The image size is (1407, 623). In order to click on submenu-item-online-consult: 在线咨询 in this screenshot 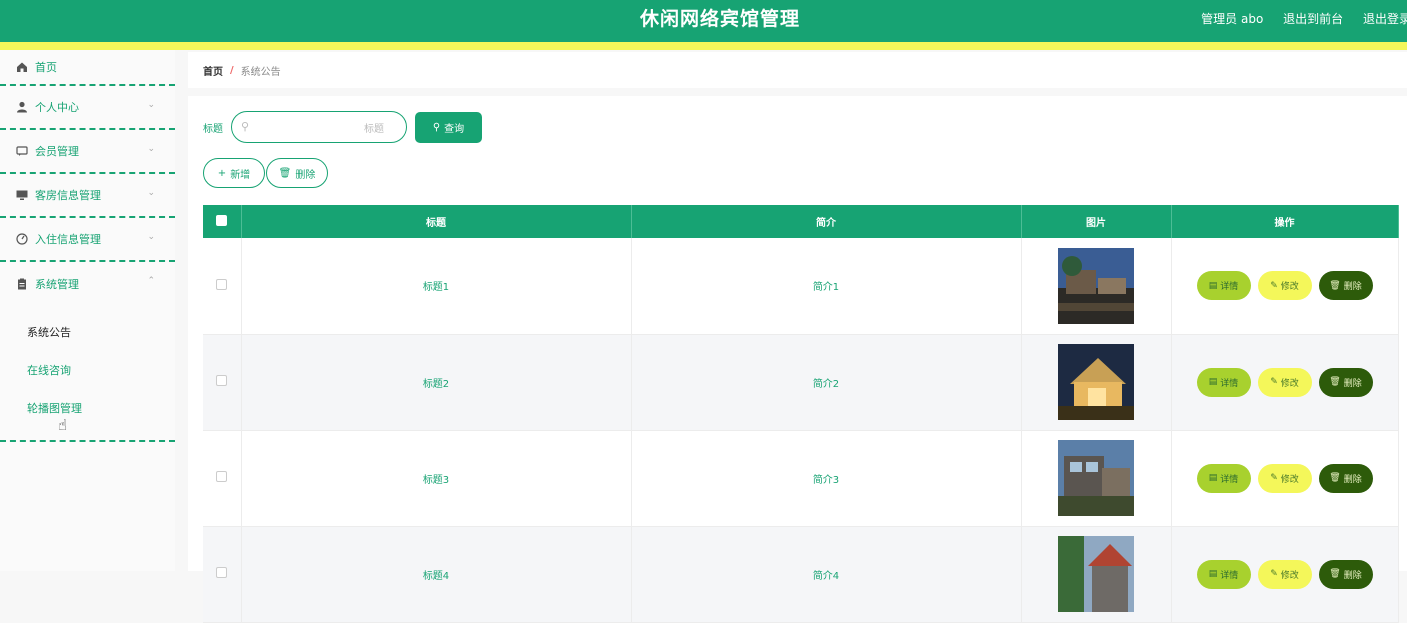, I will do `click(87, 371)`.